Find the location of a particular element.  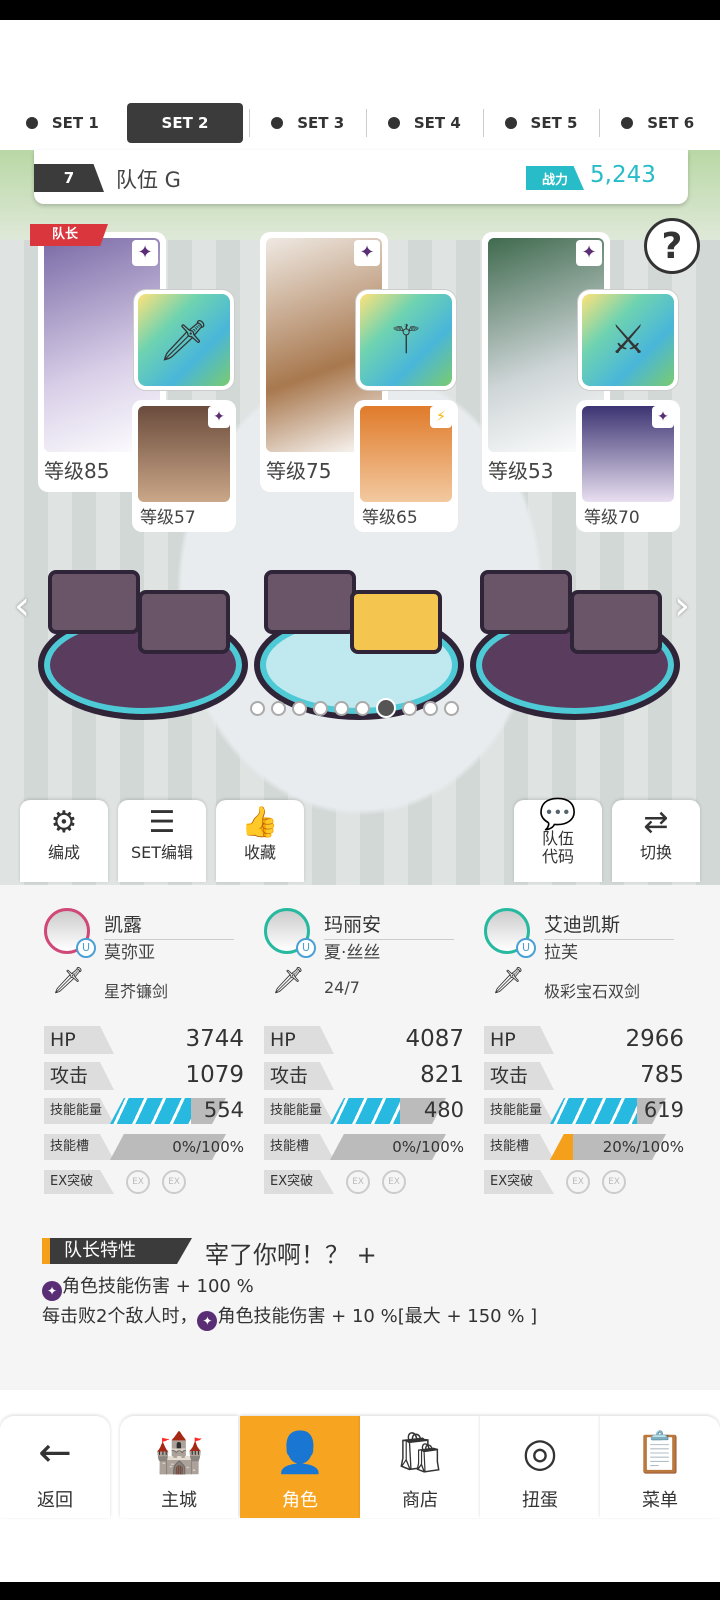

set-tabs: SET 1 SET 2 SET 3 SET 4 SET 5 SET 6 is located at coordinates (360, 123).